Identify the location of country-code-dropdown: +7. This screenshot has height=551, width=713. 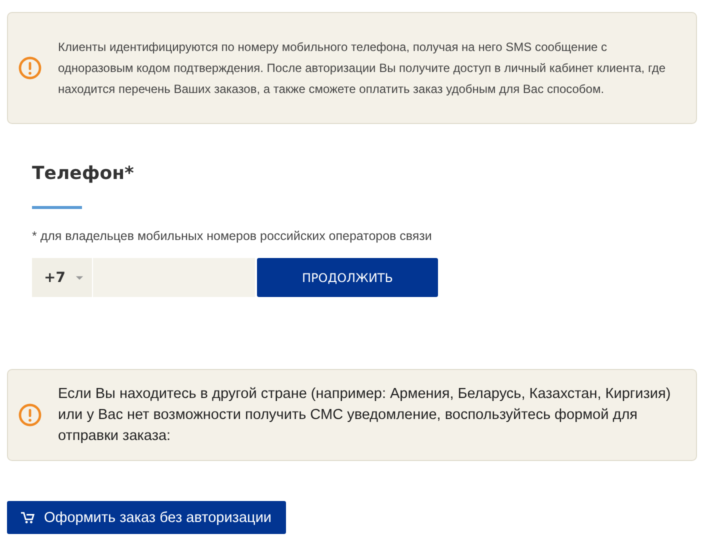
(62, 277).